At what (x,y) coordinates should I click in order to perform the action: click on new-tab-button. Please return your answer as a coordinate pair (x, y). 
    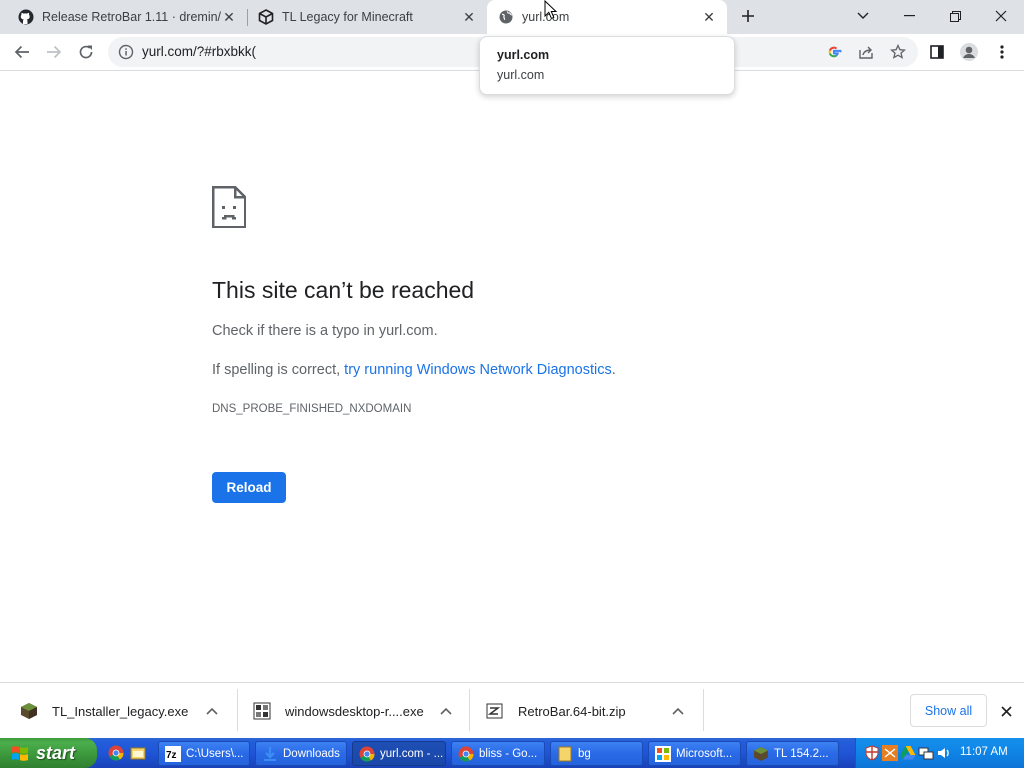
    Looking at the image, I should click on (748, 16).